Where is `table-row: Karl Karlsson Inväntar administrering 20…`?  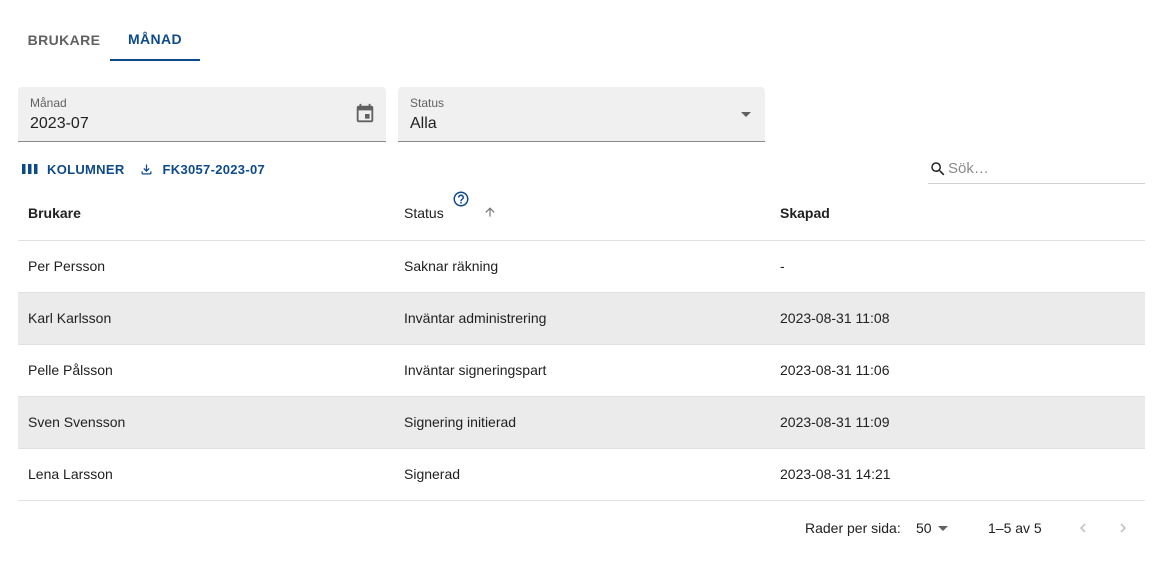 table-row: Karl Karlsson Inväntar administrering 20… is located at coordinates (581, 319).